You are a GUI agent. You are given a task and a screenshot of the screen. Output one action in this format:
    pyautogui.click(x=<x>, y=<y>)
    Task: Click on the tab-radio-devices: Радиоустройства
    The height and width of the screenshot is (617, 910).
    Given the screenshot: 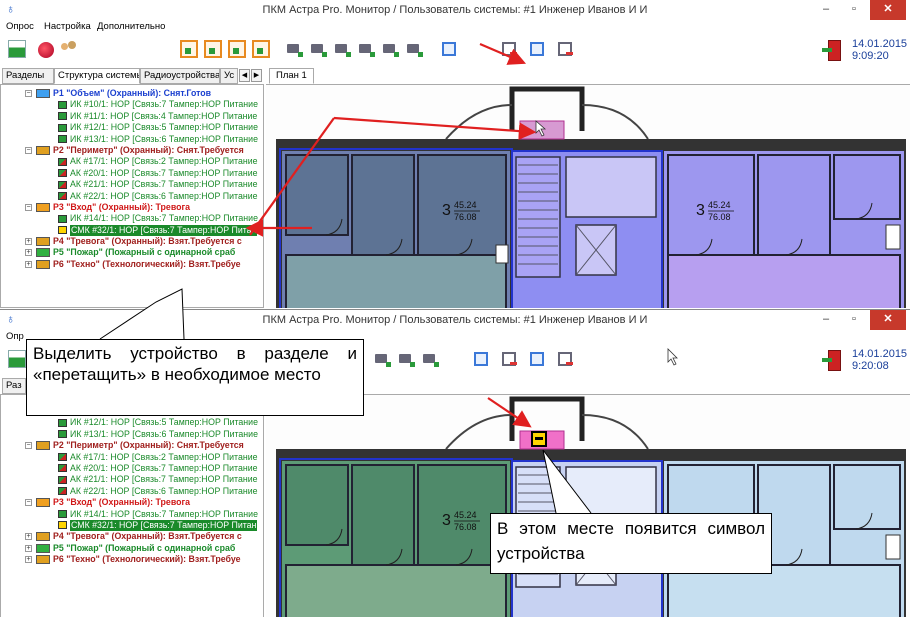 What is the action you would take?
    pyautogui.click(x=180, y=76)
    